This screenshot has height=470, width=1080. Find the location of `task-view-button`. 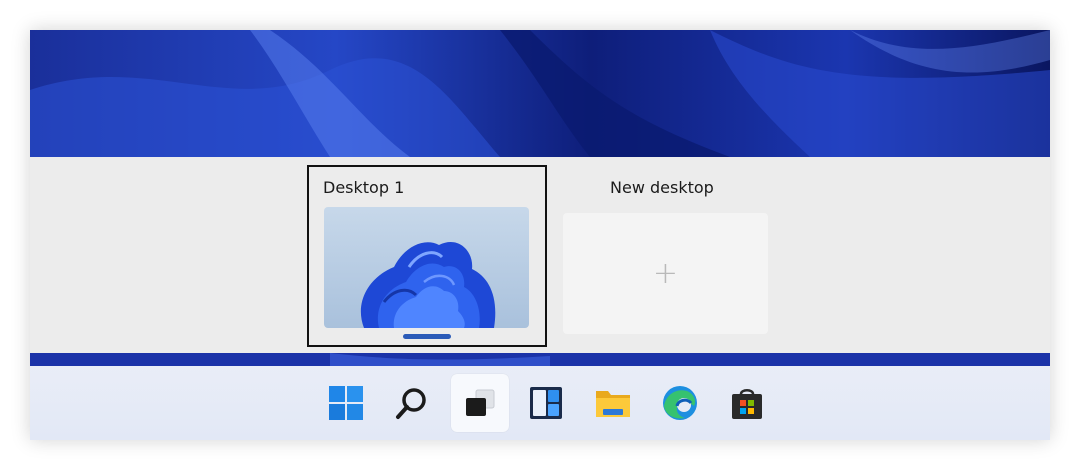

task-view-button is located at coordinates (480, 403).